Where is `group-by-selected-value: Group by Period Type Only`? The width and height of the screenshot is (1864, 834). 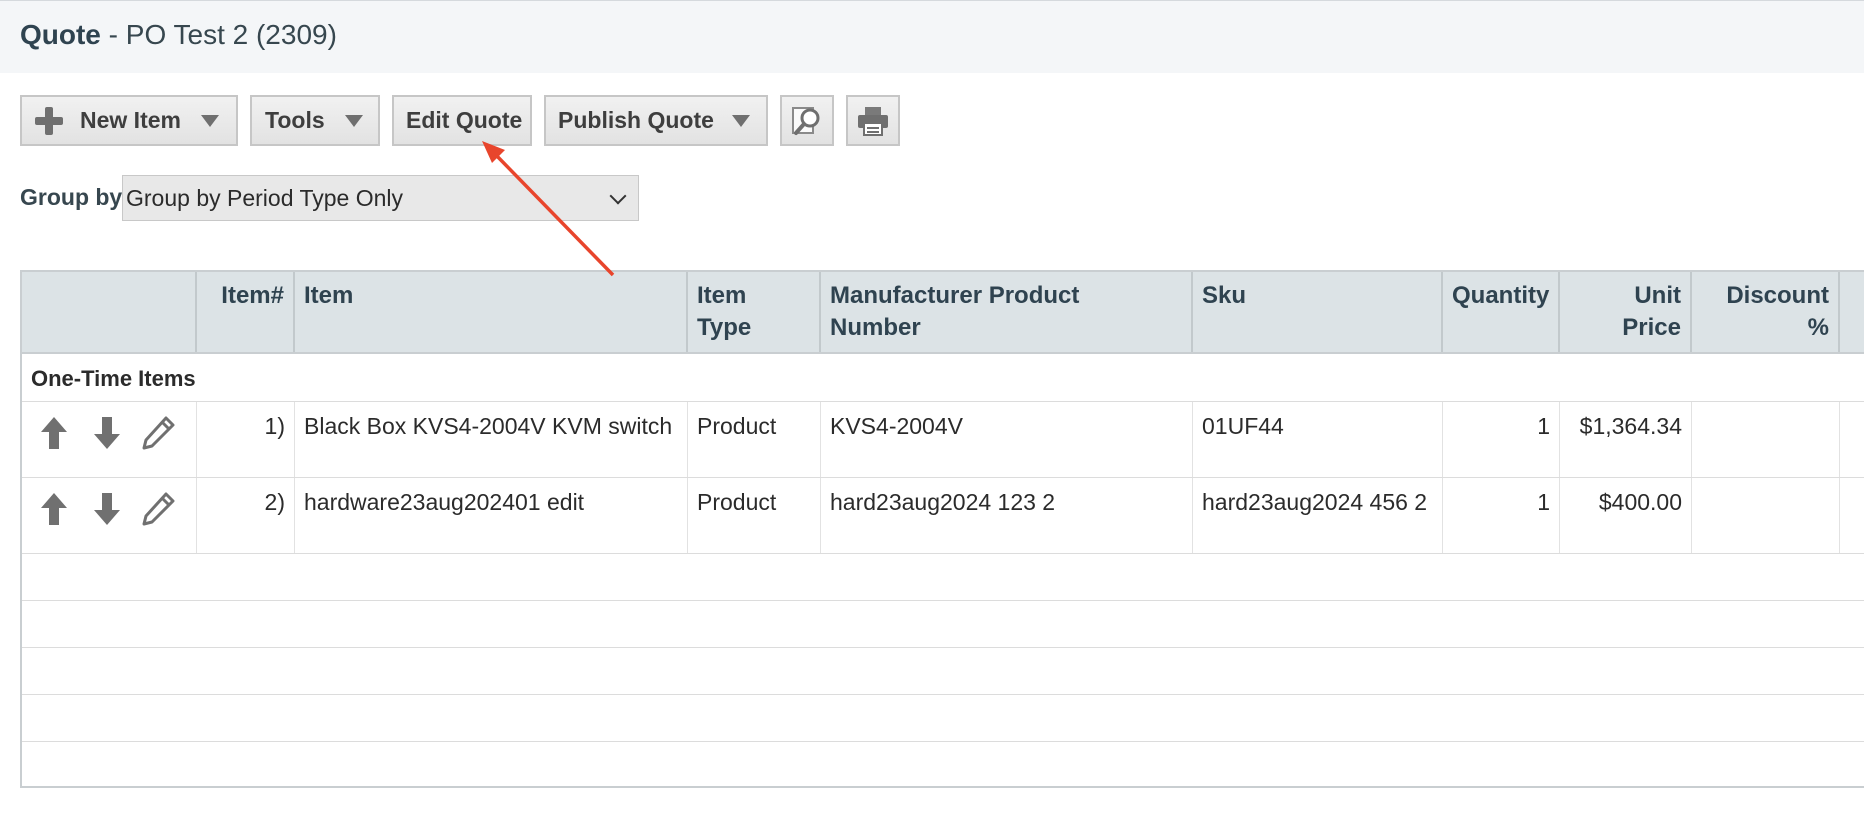
group-by-selected-value: Group by Period Type Only is located at coordinates (264, 198).